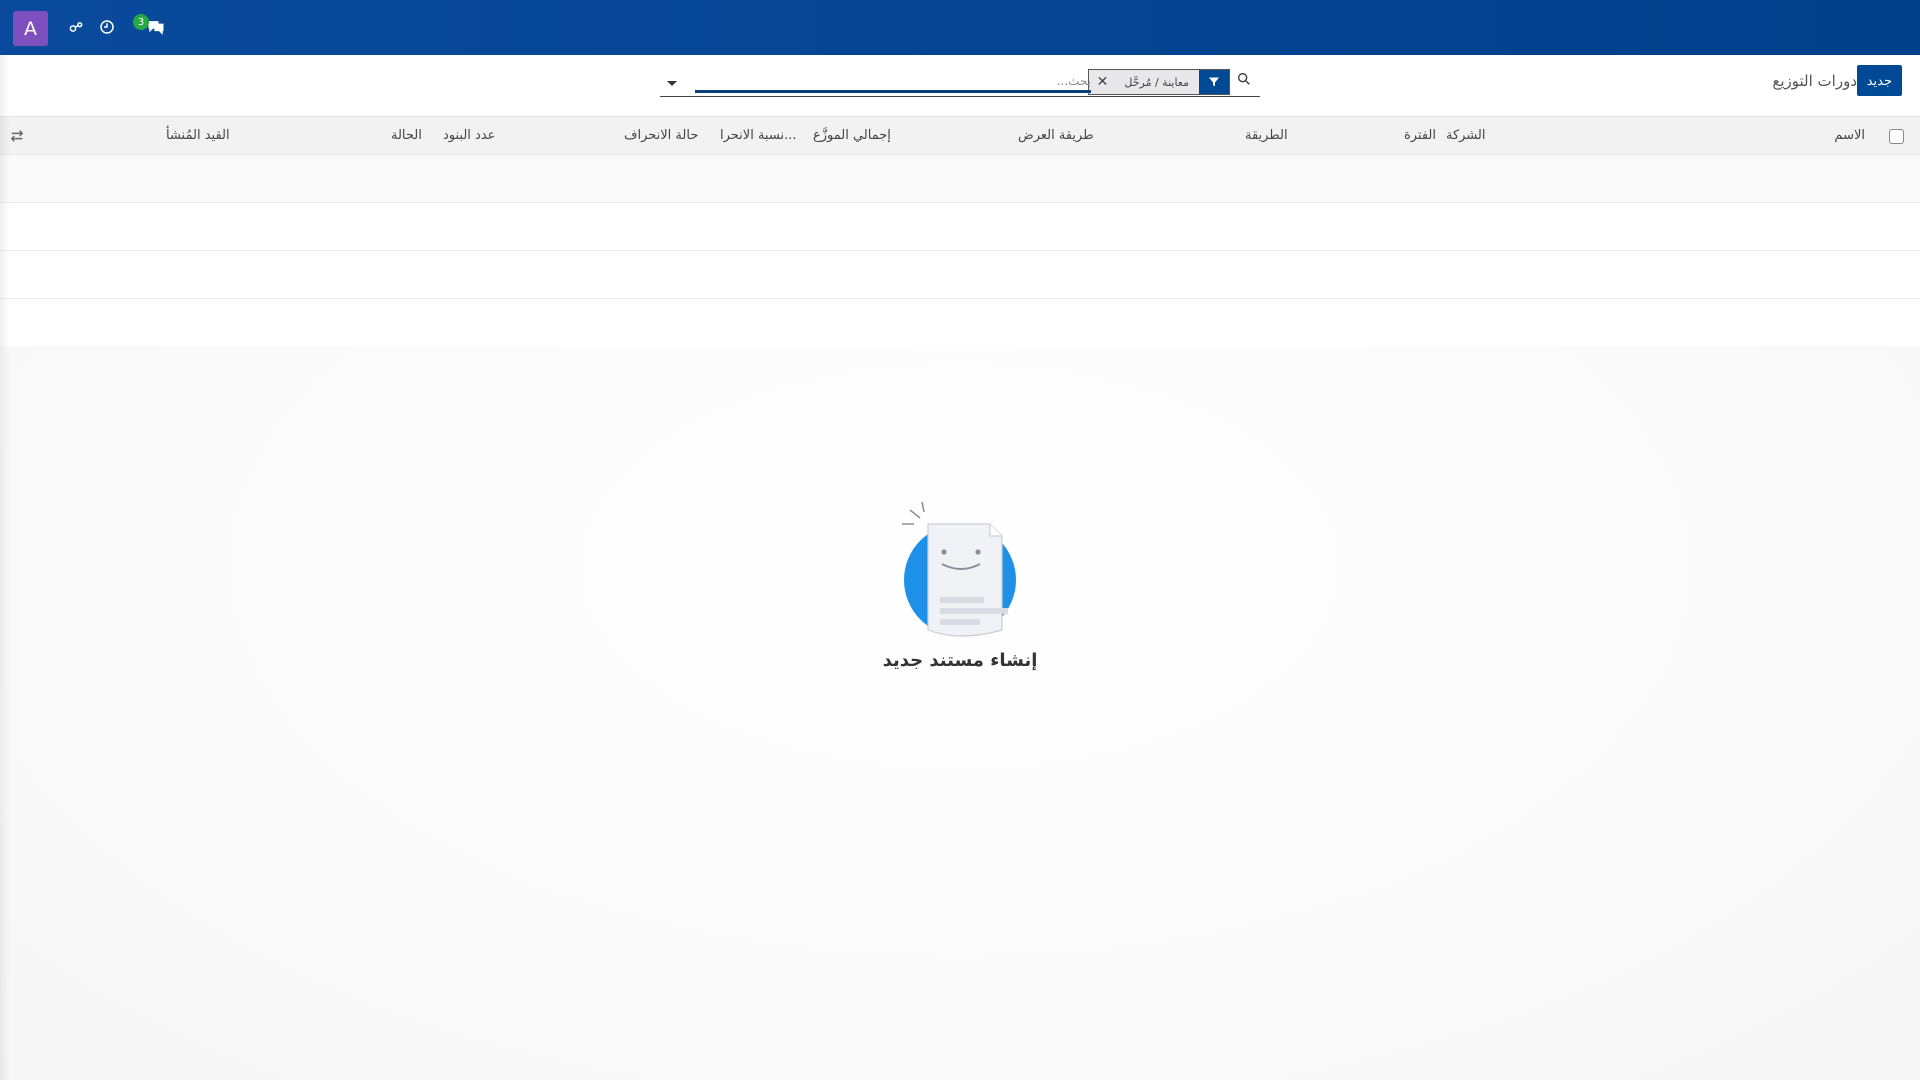  What do you see at coordinates (406, 135) in the screenshot?
I see `column-status: الحالة` at bounding box center [406, 135].